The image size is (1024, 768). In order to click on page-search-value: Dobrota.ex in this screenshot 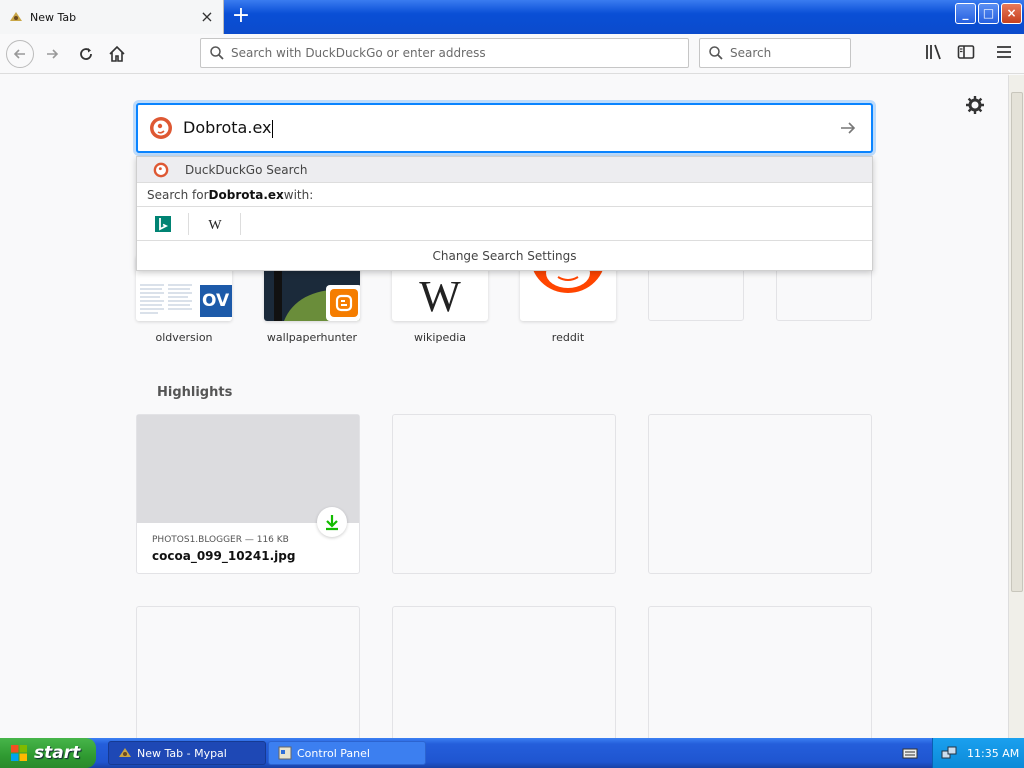, I will do `click(228, 128)`.